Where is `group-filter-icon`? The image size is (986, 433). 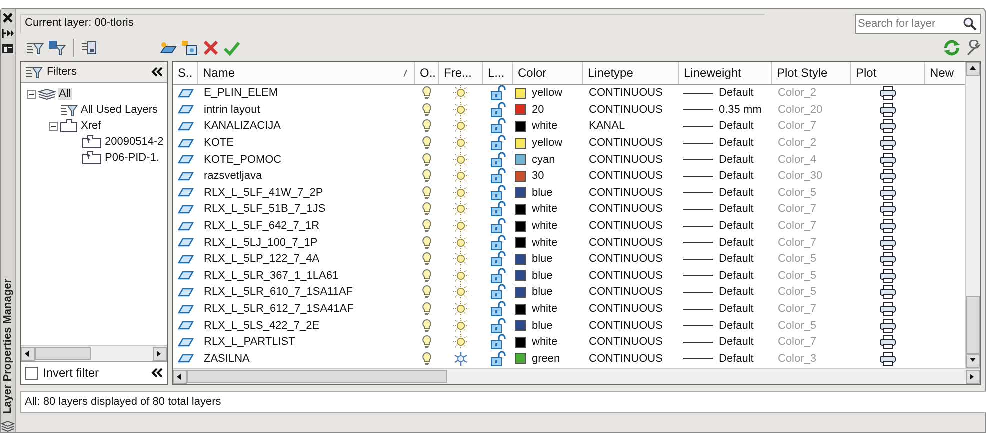 group-filter-icon is located at coordinates (57, 48).